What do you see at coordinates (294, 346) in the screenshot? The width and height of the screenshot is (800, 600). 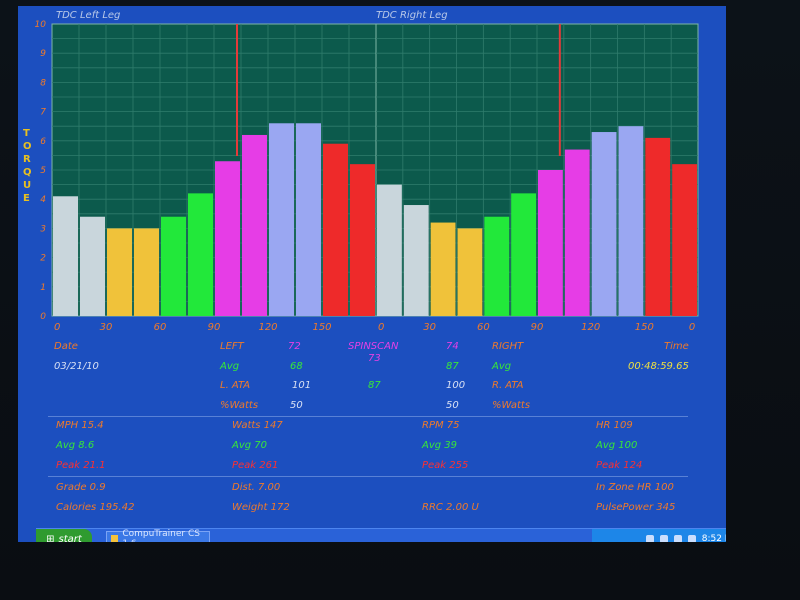 I see `left-value: 72` at bounding box center [294, 346].